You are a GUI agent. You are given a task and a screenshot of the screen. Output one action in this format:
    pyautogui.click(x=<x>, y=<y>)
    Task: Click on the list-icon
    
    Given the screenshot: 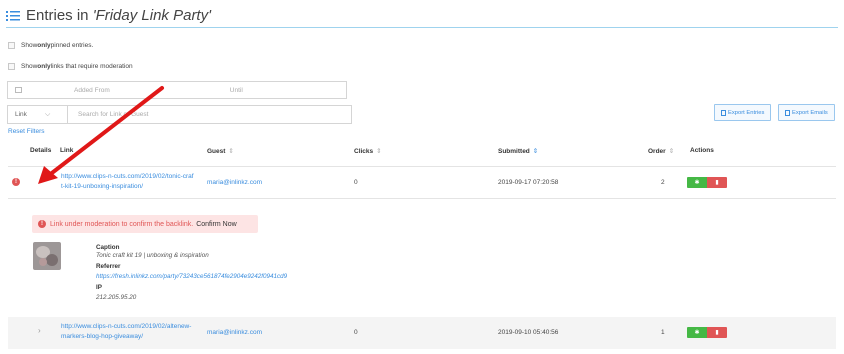 What is the action you would take?
    pyautogui.click(x=13, y=15)
    